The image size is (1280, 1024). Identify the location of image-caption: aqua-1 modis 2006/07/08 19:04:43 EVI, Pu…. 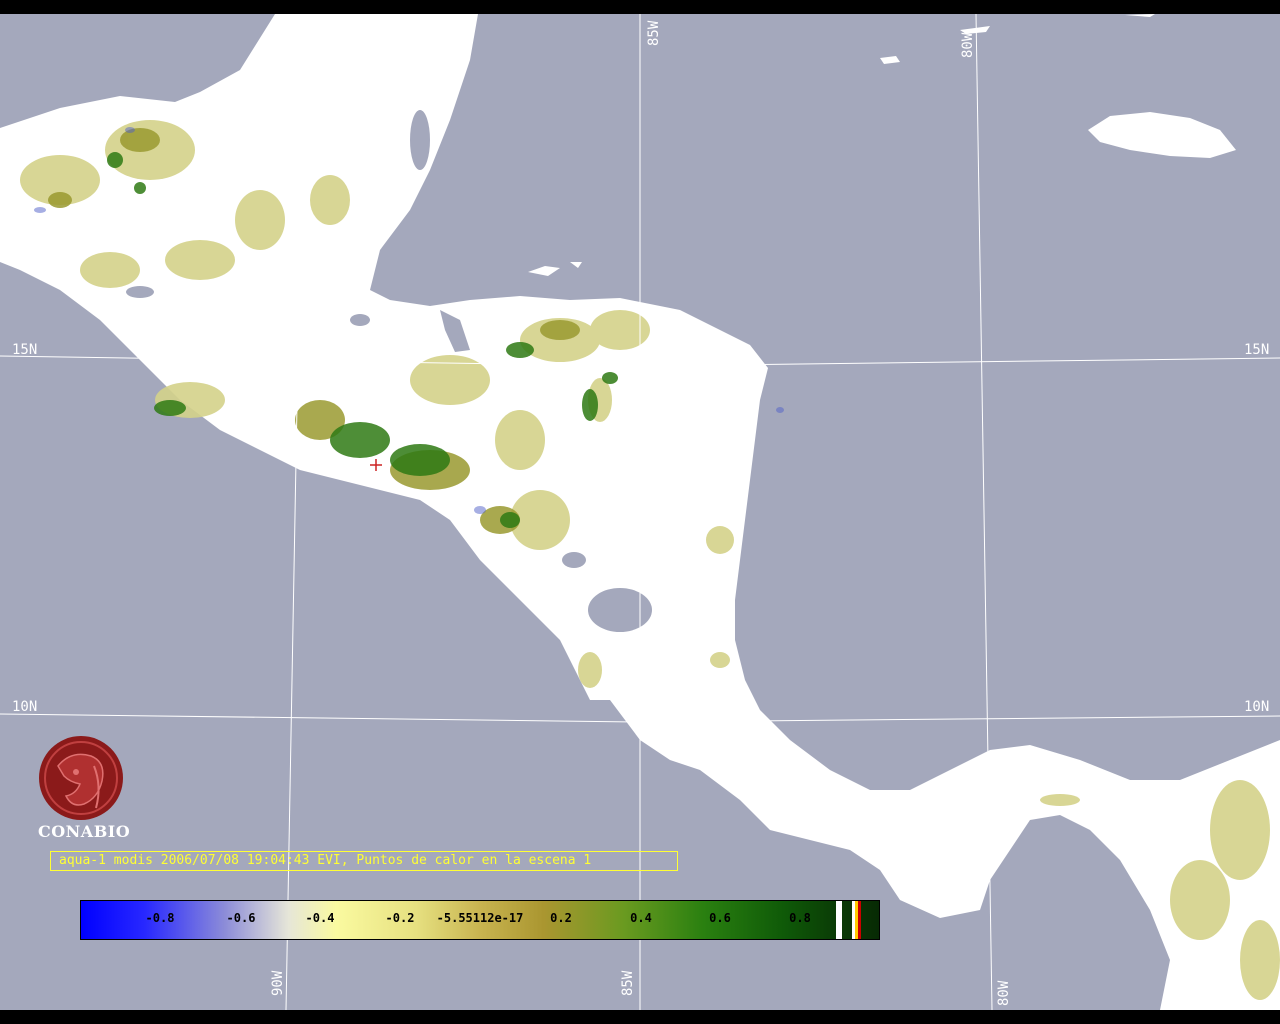
(364, 861).